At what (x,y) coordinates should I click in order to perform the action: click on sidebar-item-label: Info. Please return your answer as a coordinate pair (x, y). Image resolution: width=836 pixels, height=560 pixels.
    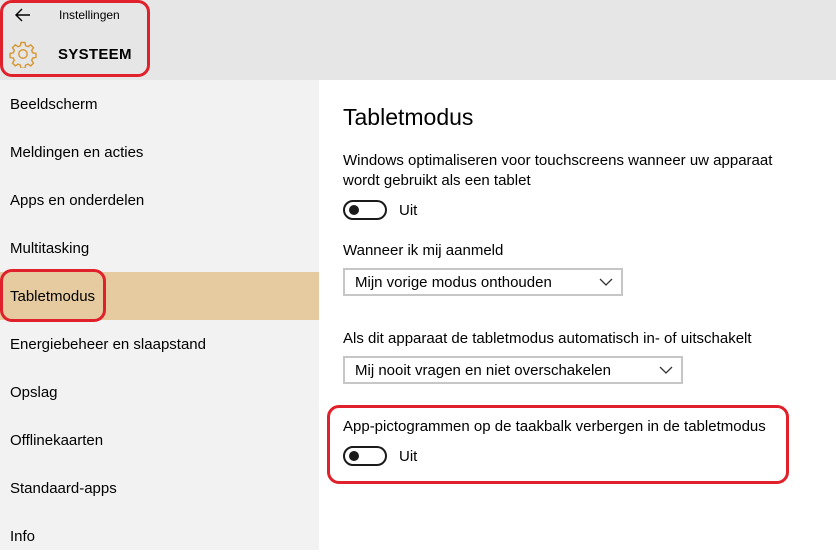
    Looking at the image, I should click on (23, 536).